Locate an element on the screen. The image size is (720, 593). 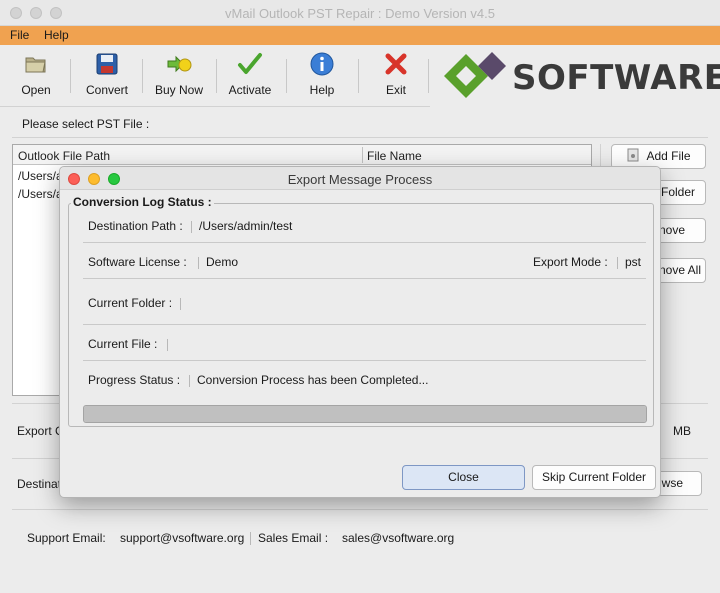
help-button: Help is located at coordinates (322, 77).